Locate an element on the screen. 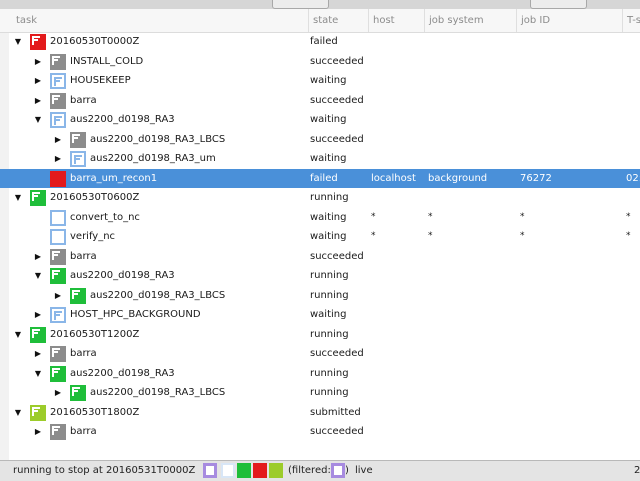 This screenshot has height=481, width=640. task-host: * is located at coordinates (373, 236).